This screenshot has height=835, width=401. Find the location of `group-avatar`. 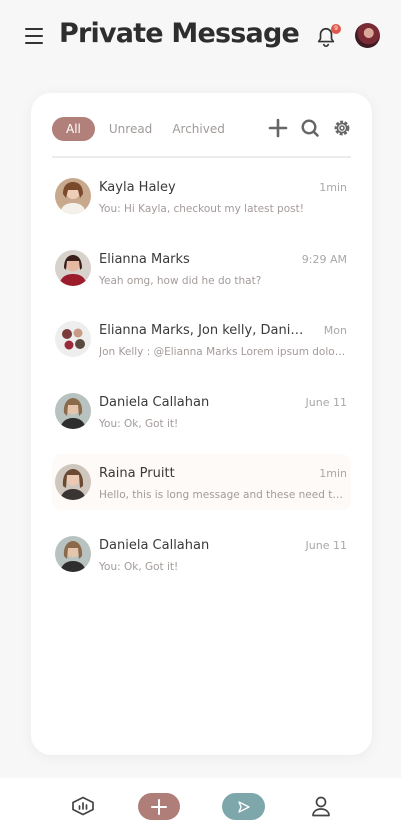

group-avatar is located at coordinates (73, 339).